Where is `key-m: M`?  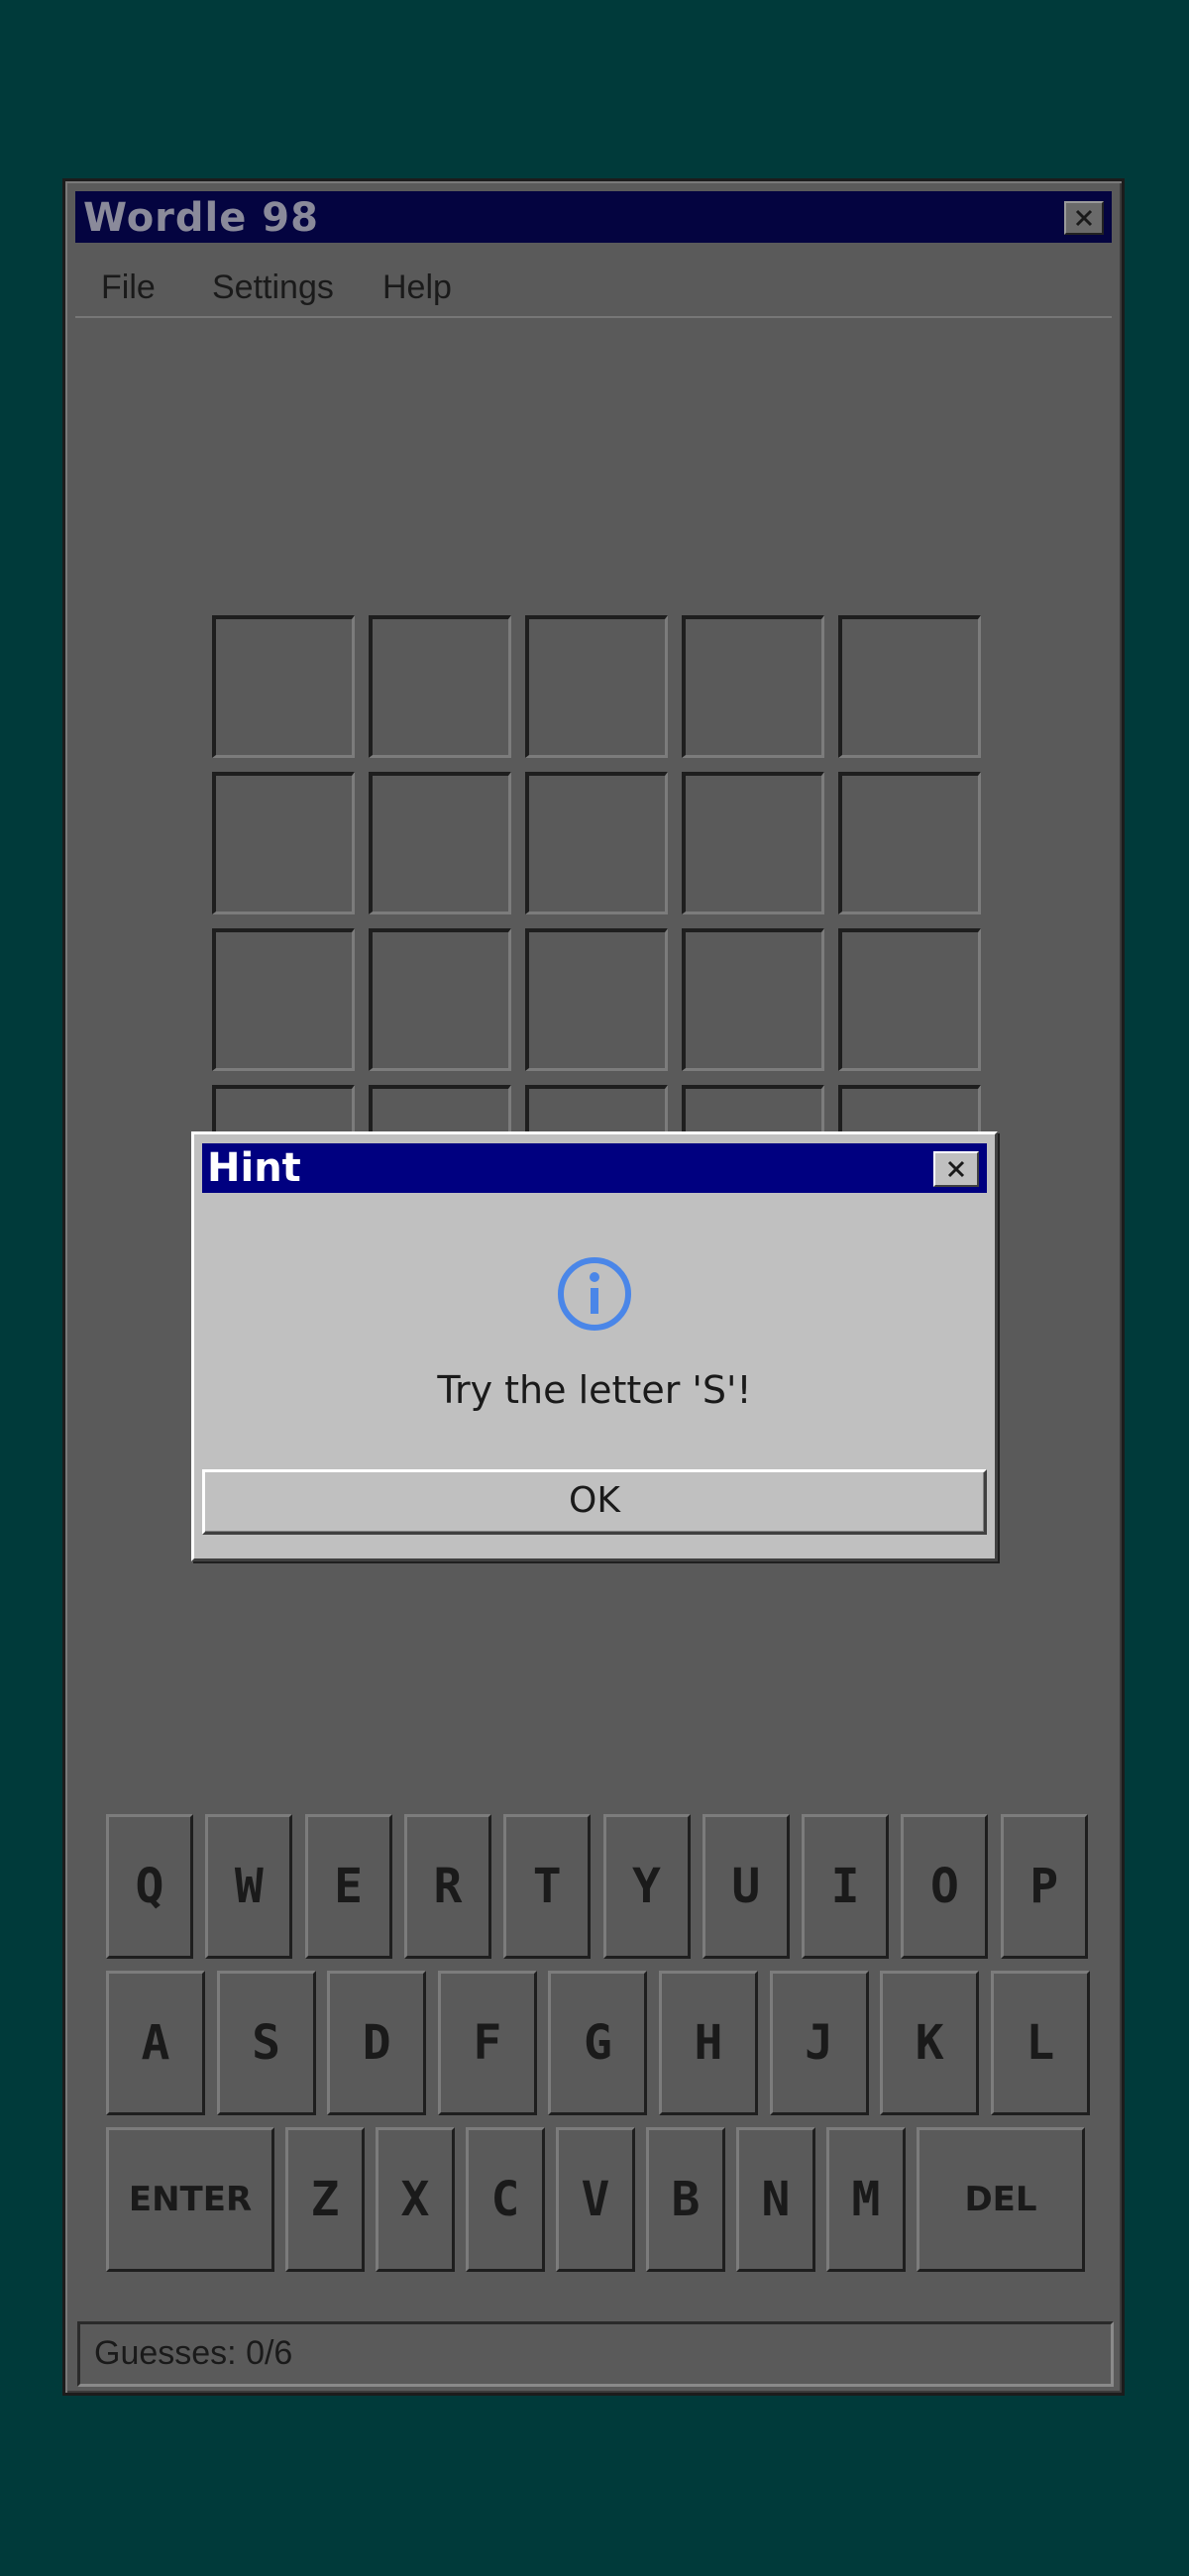
key-m: M is located at coordinates (866, 2199).